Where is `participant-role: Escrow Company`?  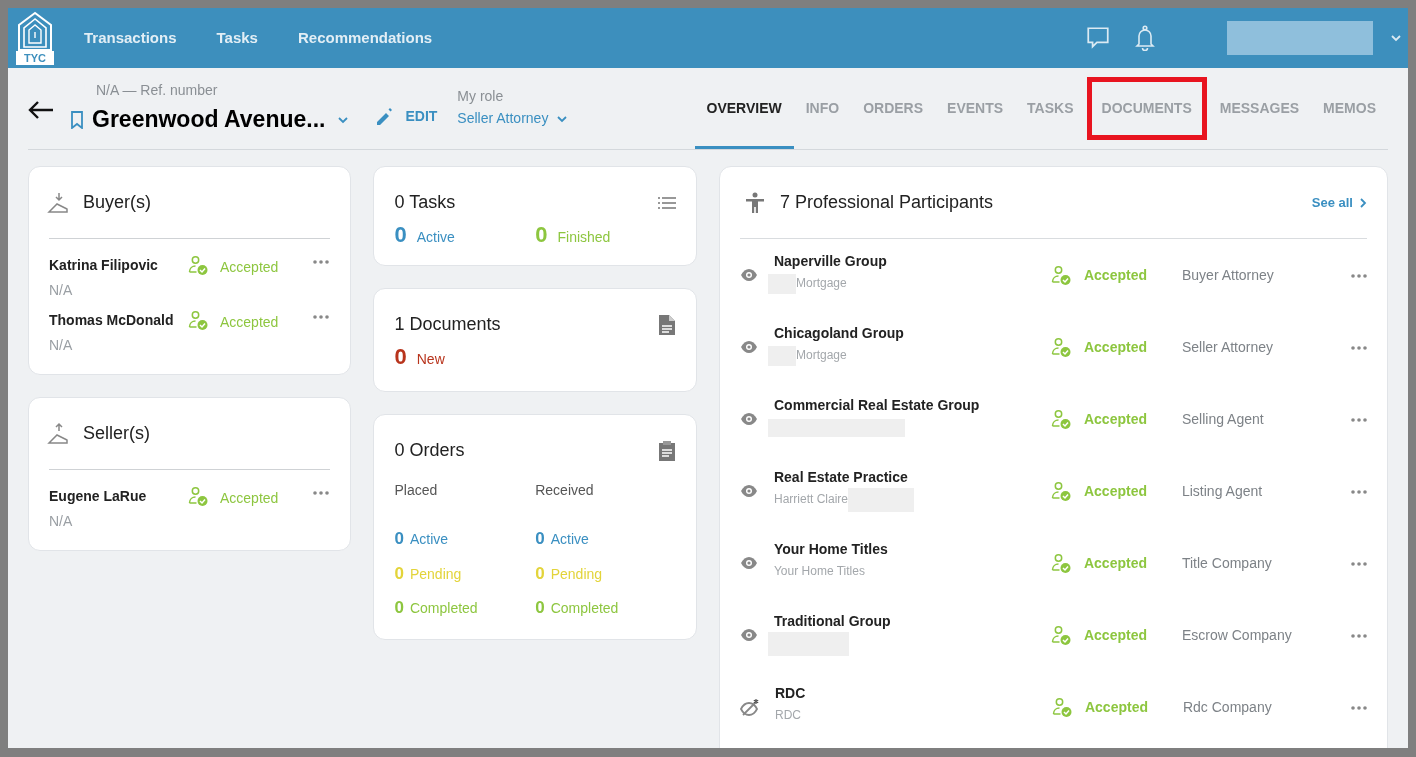 participant-role: Escrow Company is located at coordinates (1237, 635).